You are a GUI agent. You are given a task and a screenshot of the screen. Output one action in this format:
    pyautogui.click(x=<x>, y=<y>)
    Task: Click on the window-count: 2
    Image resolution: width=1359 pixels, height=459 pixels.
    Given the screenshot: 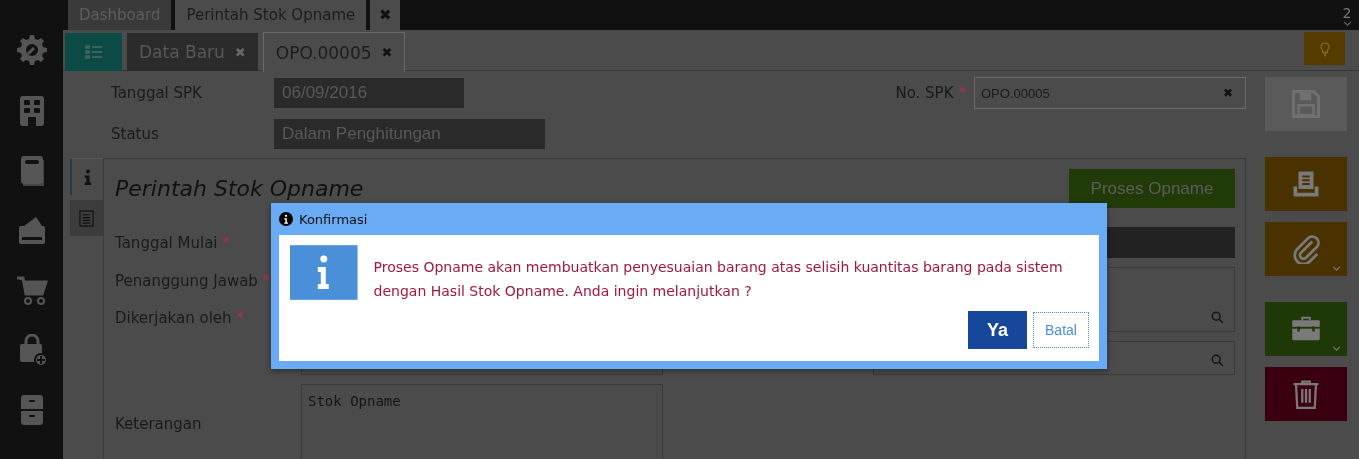 What is the action you would take?
    pyautogui.click(x=1347, y=13)
    